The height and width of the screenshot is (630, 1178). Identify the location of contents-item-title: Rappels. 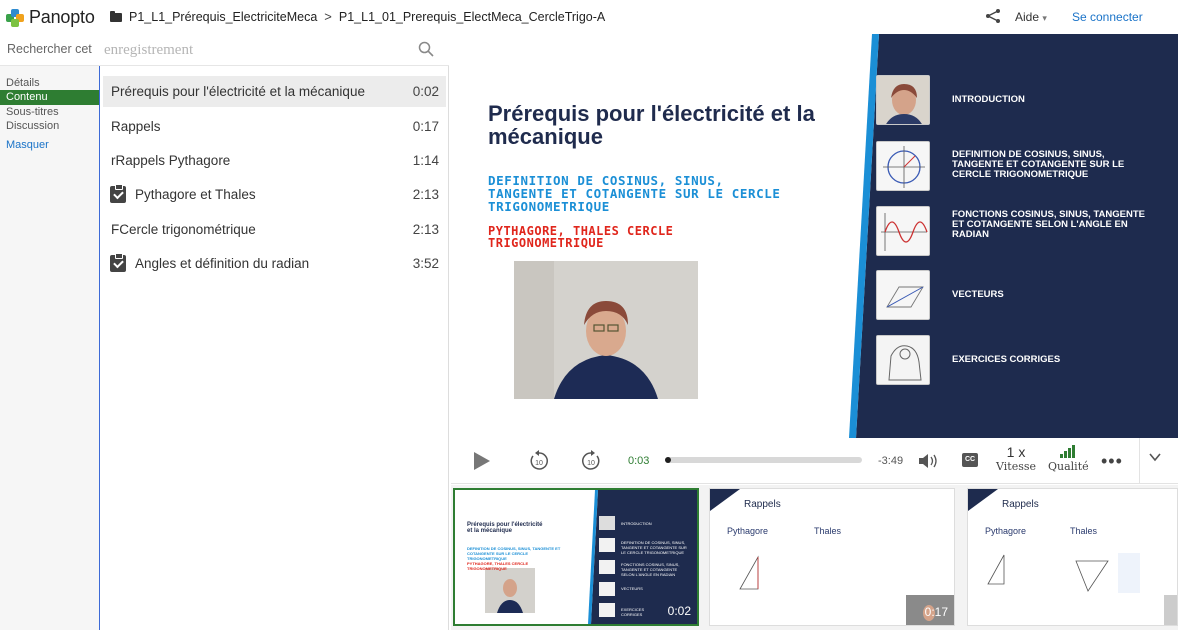
(136, 126).